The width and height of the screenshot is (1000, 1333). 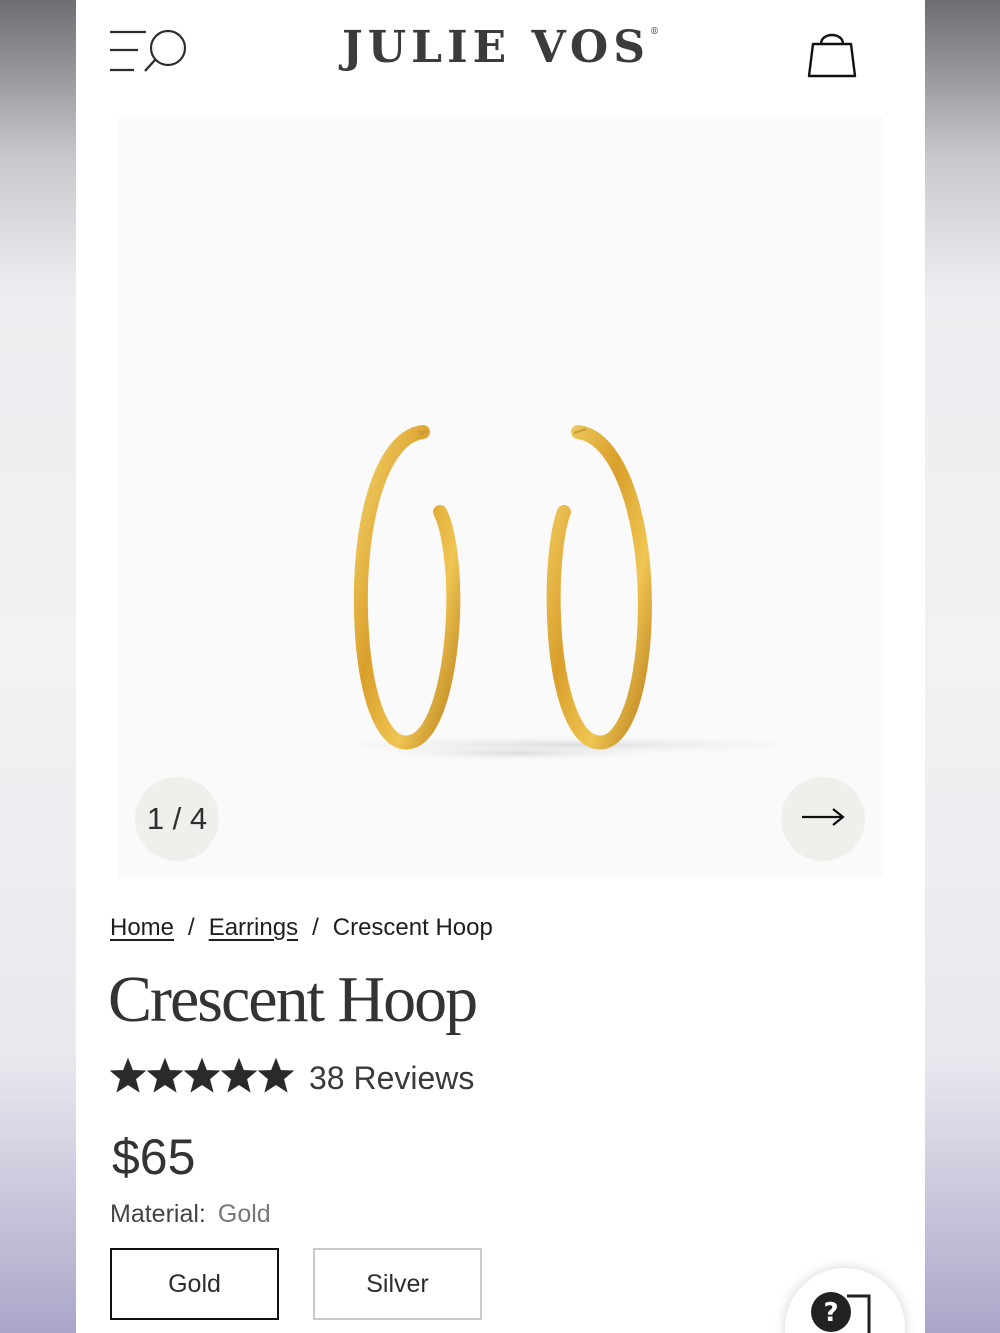 I want to click on next-image-button, so click(x=823, y=819).